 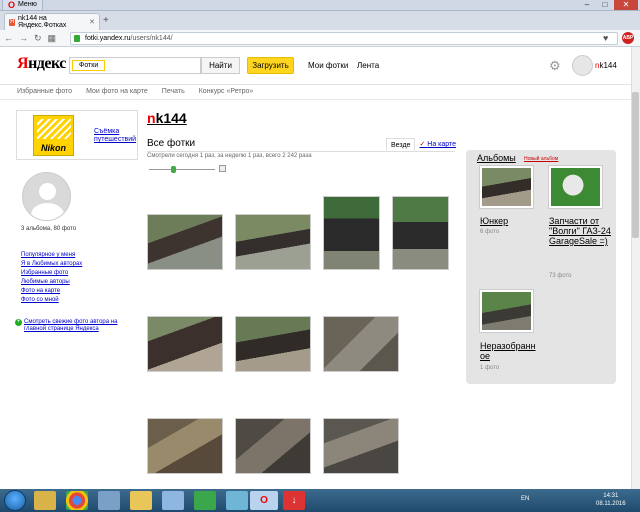 What do you see at coordinates (167, 118) in the screenshot?
I see `page-title: nk144` at bounding box center [167, 118].